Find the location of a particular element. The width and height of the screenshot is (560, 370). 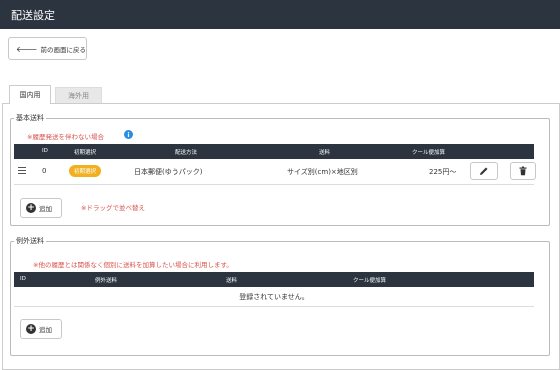

delete-button is located at coordinates (523, 171).